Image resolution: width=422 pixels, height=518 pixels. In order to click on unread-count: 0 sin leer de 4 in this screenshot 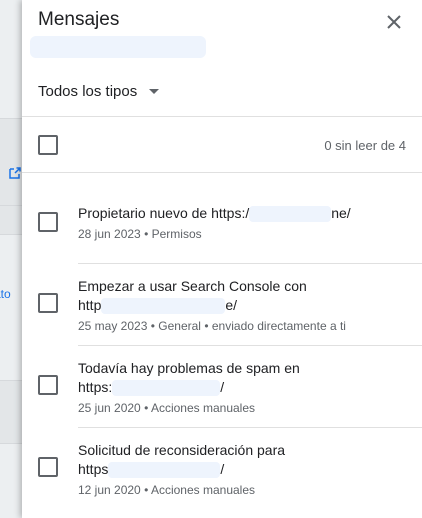, I will do `click(365, 145)`.